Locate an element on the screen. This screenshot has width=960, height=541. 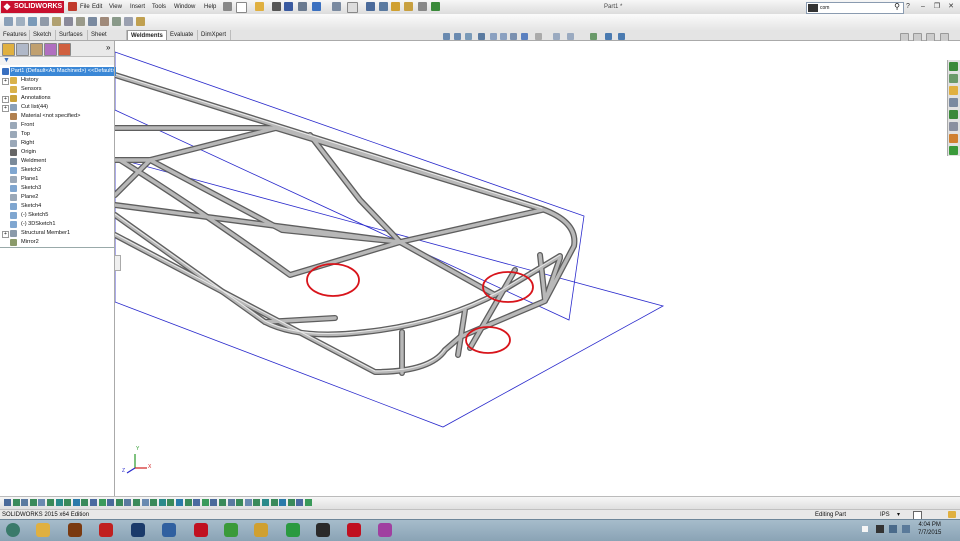
dimxpert-manager-tab-icon is located at coordinates (50, 49).